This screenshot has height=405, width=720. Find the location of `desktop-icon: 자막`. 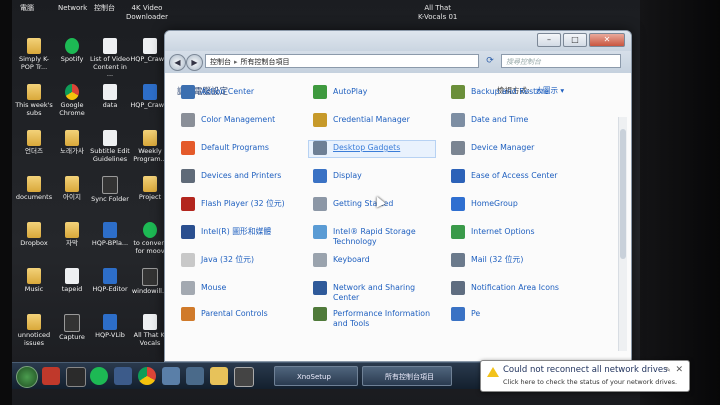

desktop-icon: 자막 is located at coordinates (72, 235).